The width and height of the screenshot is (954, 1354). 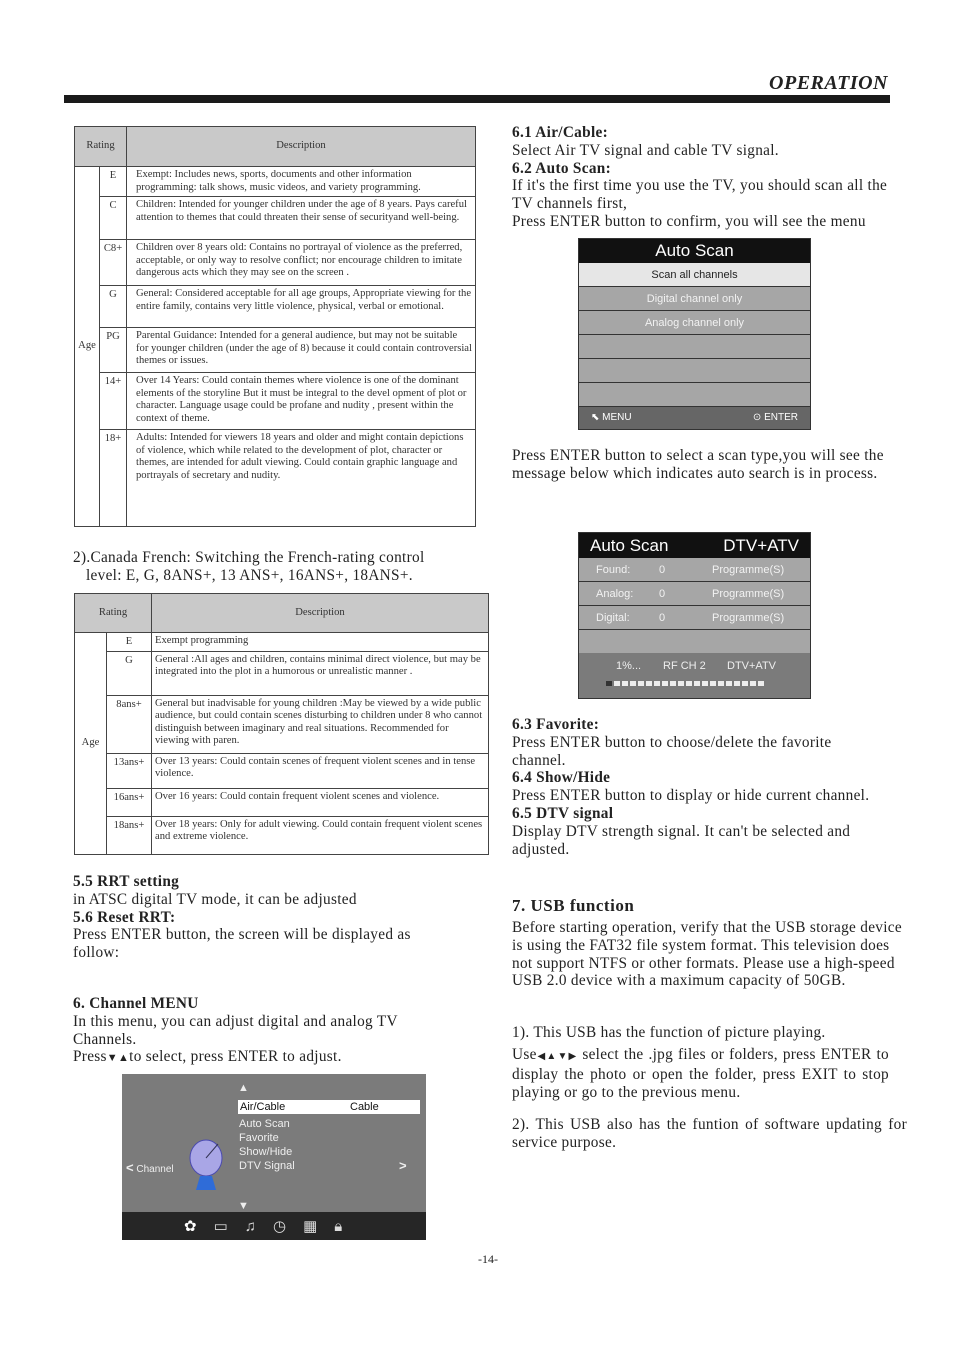 I want to click on menu-item-dtv-signal: DTV Signal, so click(x=267, y=1166).